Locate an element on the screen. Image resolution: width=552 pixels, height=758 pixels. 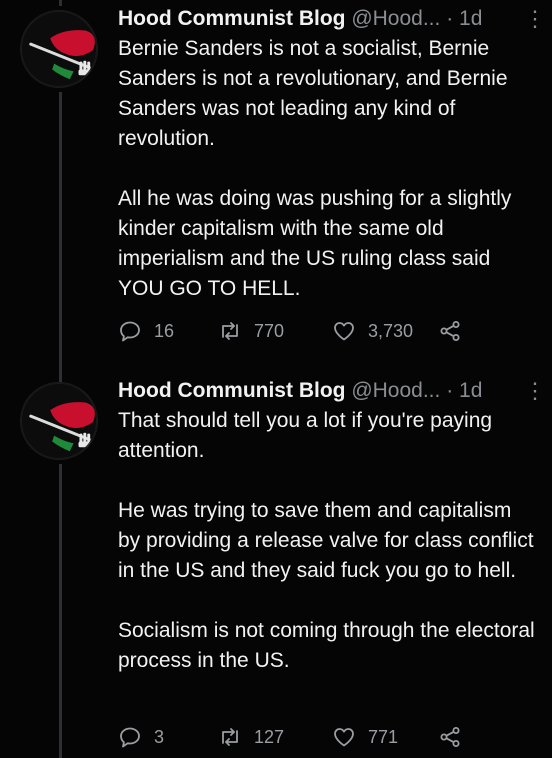
tweet-actions: 16 770 3,730 is located at coordinates (318, 331).